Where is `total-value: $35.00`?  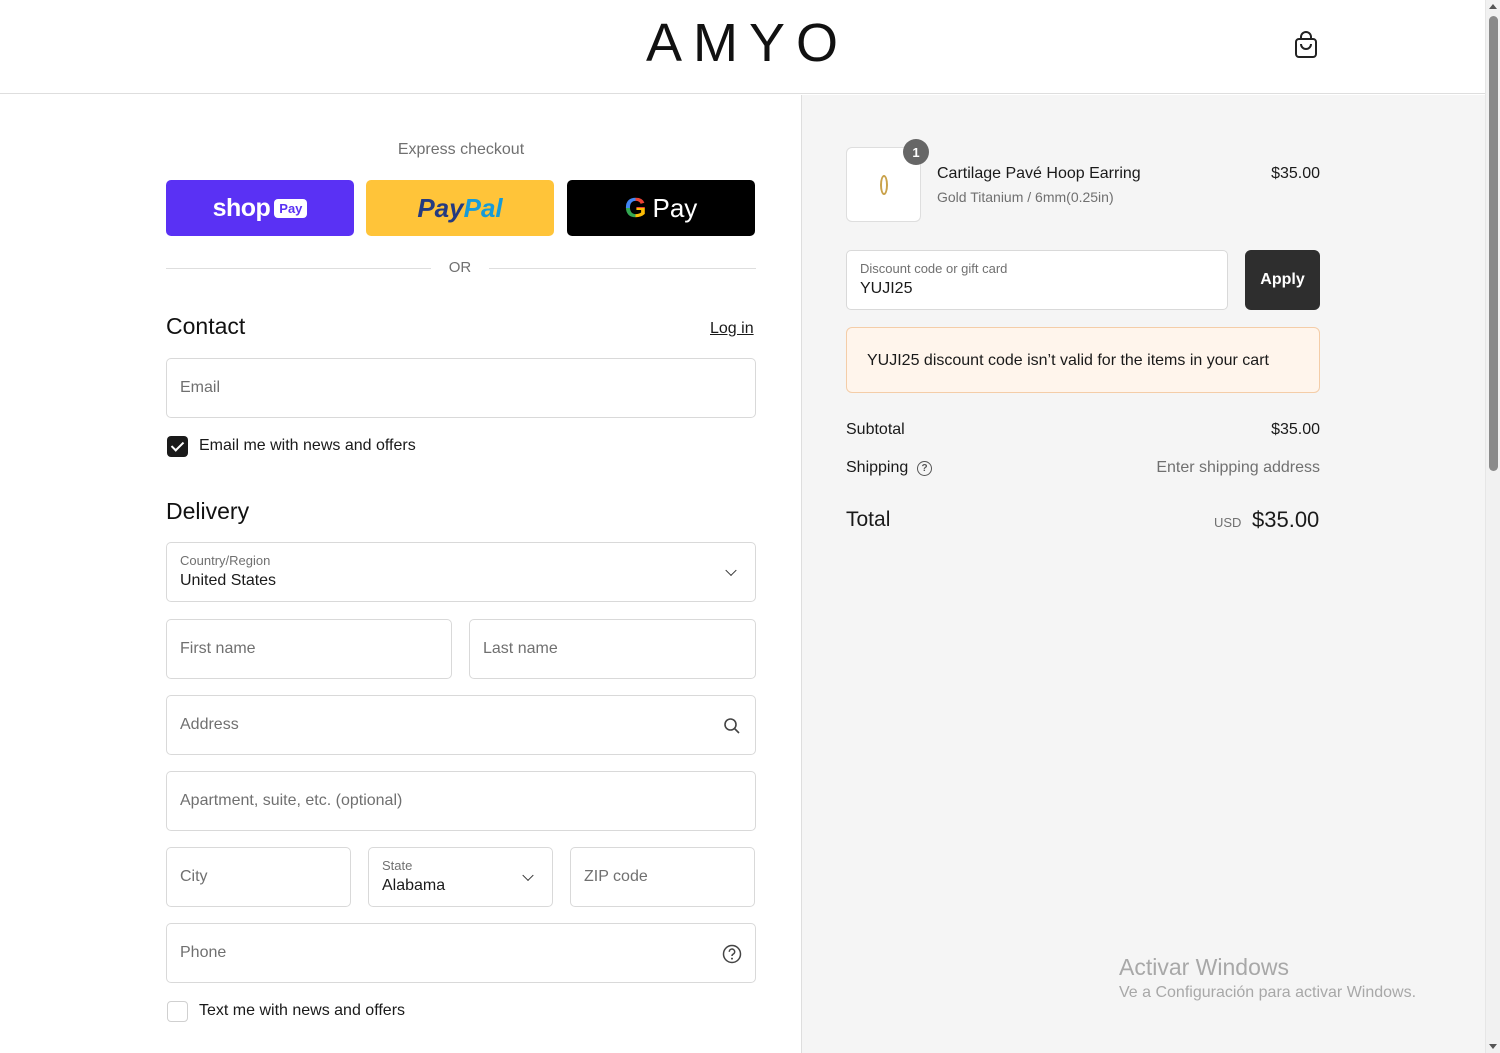 total-value: $35.00 is located at coordinates (1286, 519).